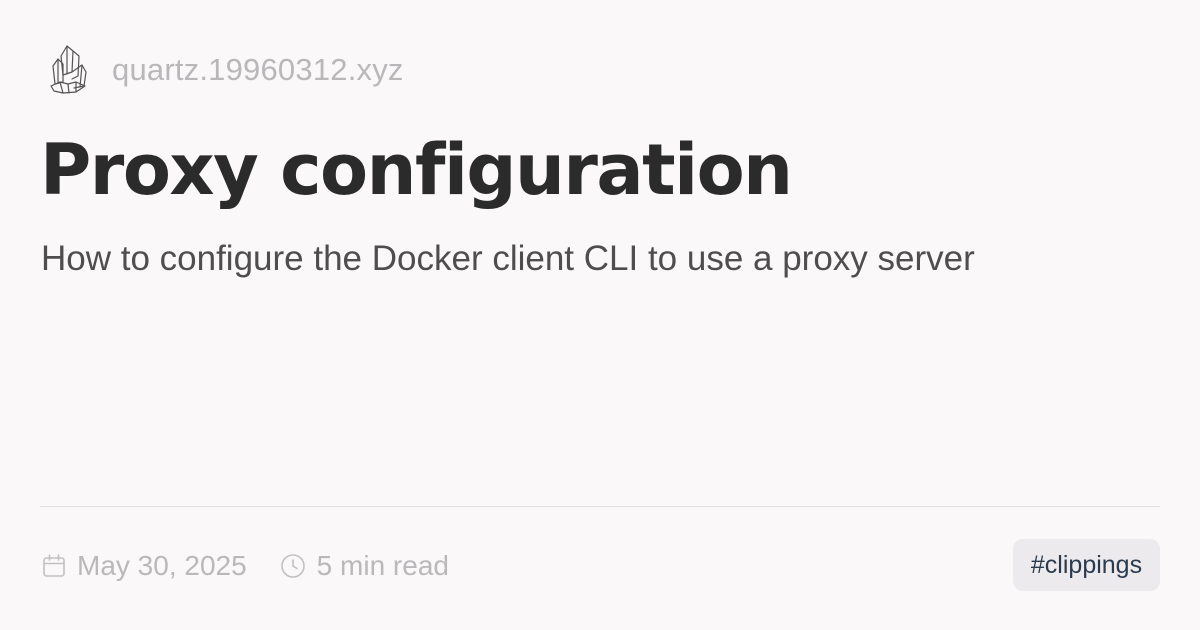 This screenshot has height=630, width=1200. I want to click on site-header: quartz.19960312.xyz, so click(225, 69).